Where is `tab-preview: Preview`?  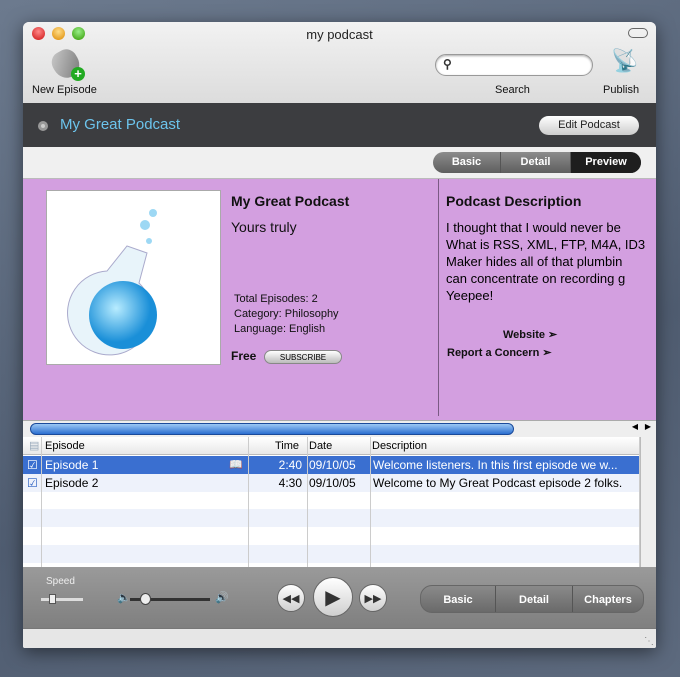
tab-preview: Preview is located at coordinates (606, 162).